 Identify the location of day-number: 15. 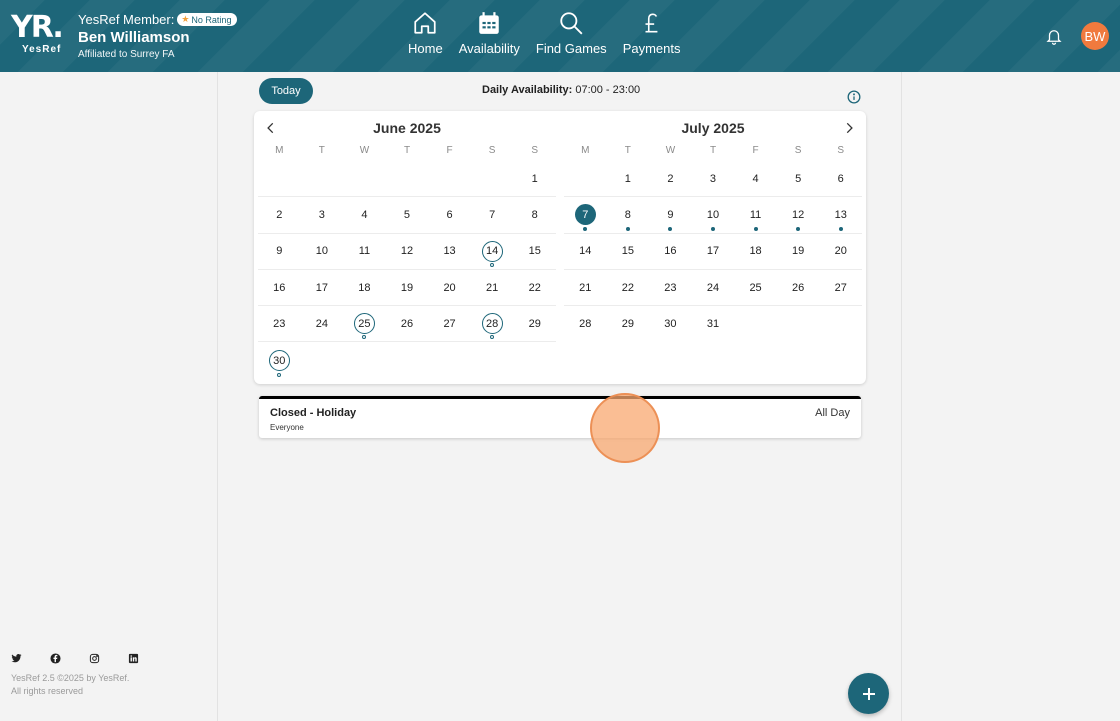
(534, 251).